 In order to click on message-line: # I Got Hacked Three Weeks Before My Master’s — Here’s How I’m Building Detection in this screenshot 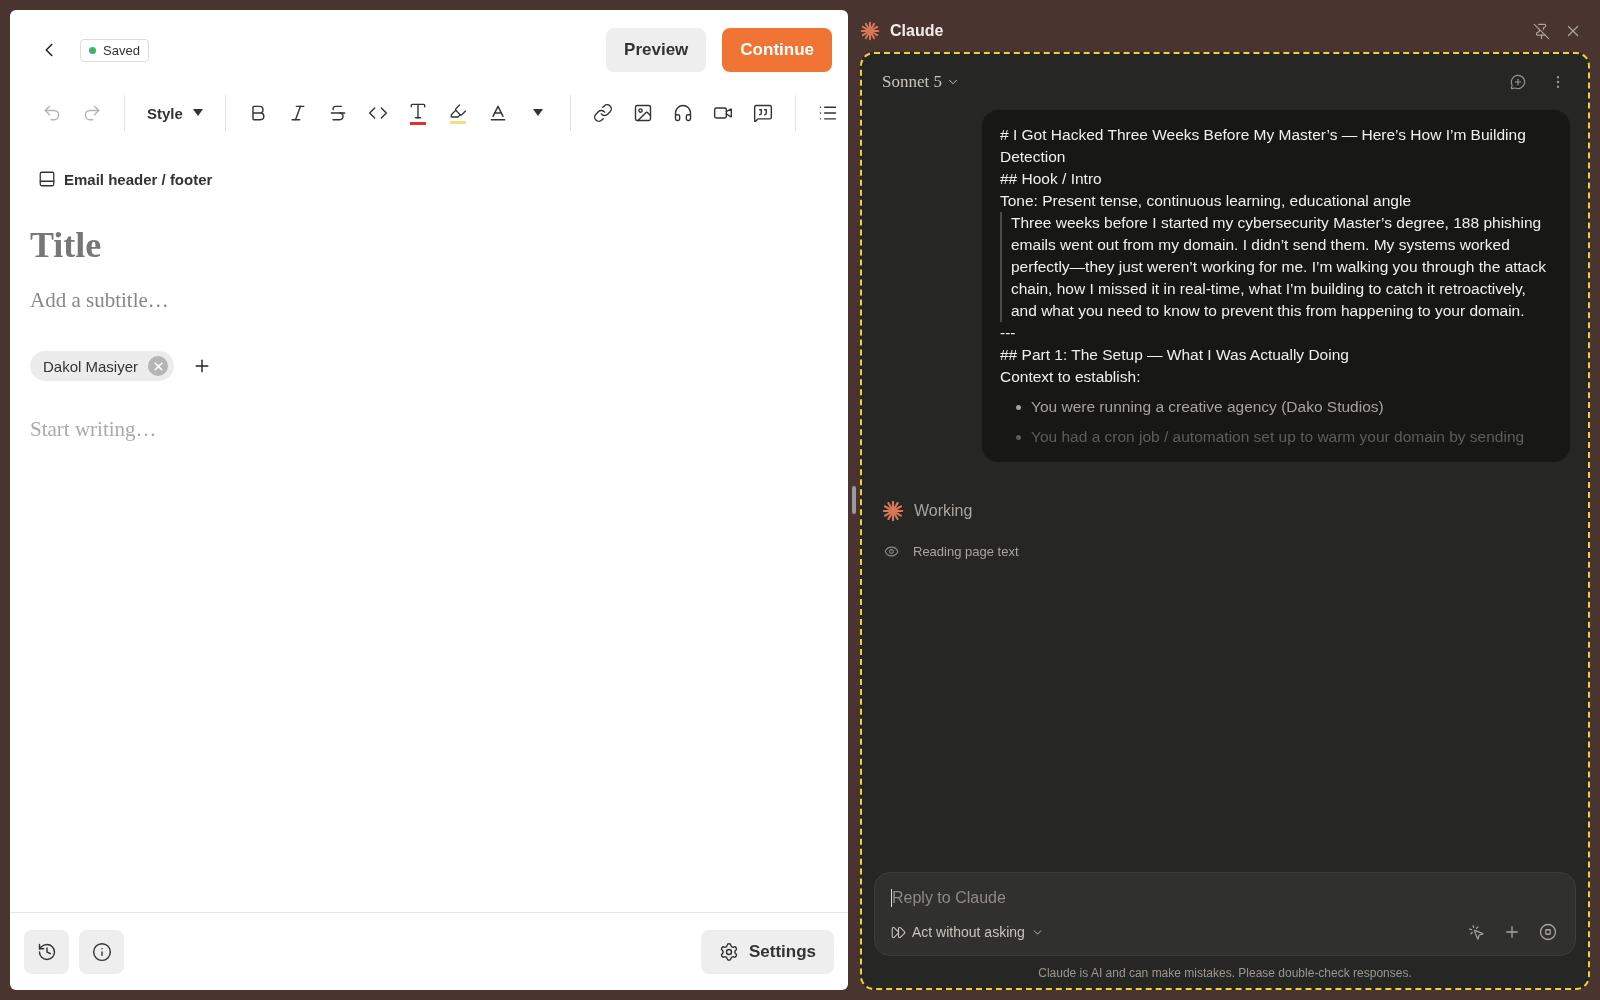, I will do `click(1263, 146)`.